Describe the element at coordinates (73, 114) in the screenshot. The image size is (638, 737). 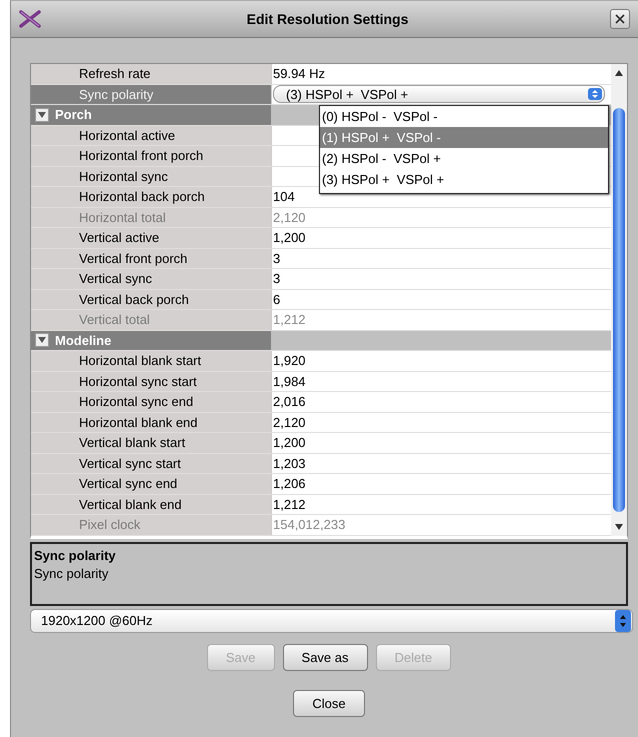
I see `category-label: Porch` at that location.